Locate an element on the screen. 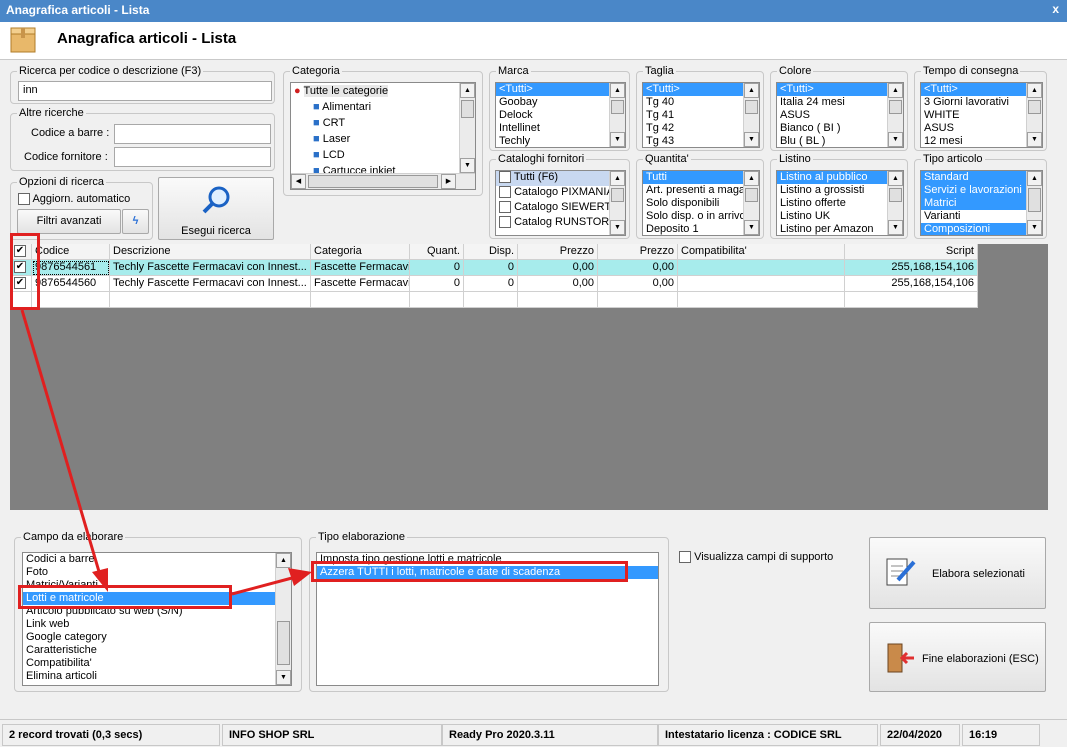  cell-quant: 0 is located at coordinates (437, 268).